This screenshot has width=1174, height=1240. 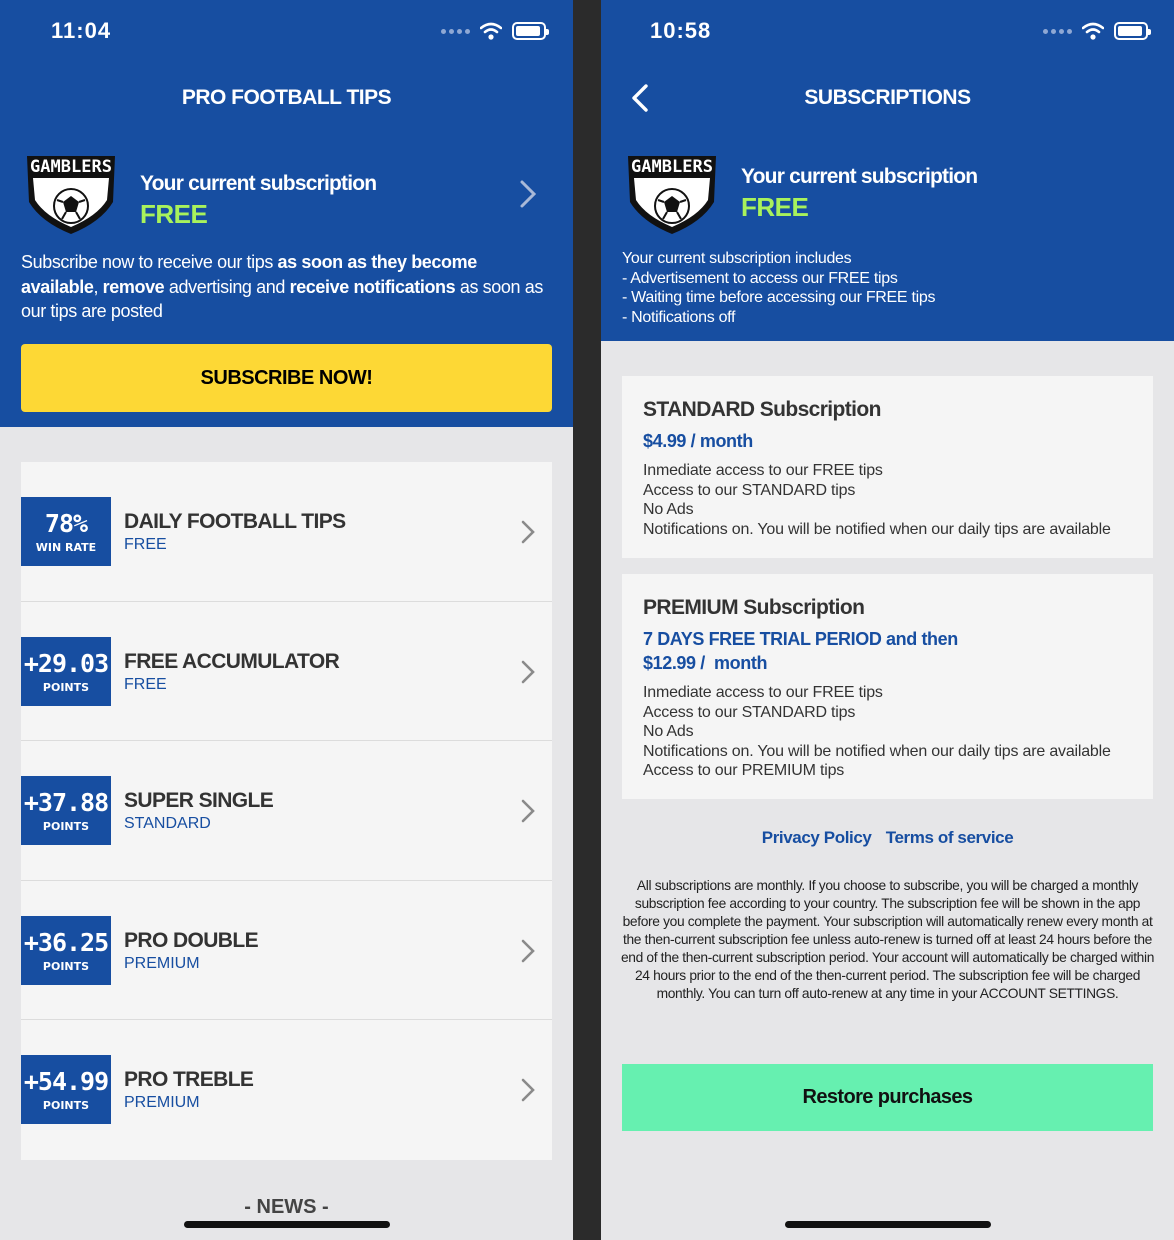 What do you see at coordinates (235, 521) in the screenshot?
I see `tip-title: DAILY FOOTBALL TIPS` at bounding box center [235, 521].